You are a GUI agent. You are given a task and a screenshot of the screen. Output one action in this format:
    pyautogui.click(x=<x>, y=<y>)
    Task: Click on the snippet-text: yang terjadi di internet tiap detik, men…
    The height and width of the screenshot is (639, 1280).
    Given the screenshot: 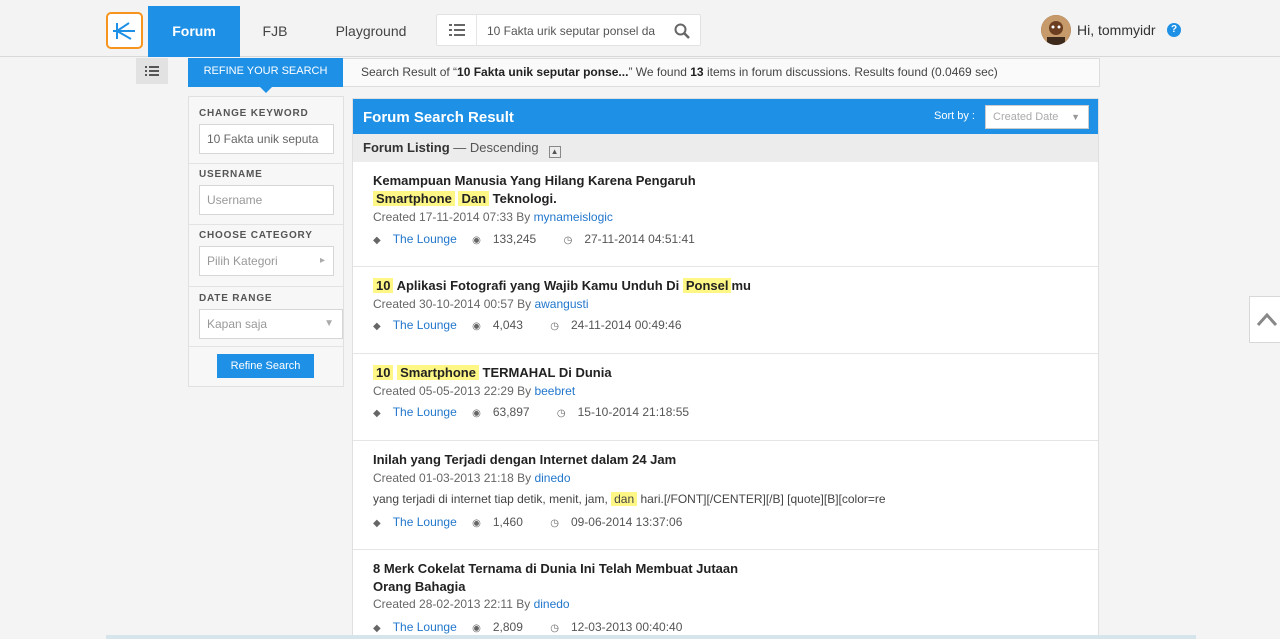 What is the action you would take?
    pyautogui.click(x=492, y=499)
    